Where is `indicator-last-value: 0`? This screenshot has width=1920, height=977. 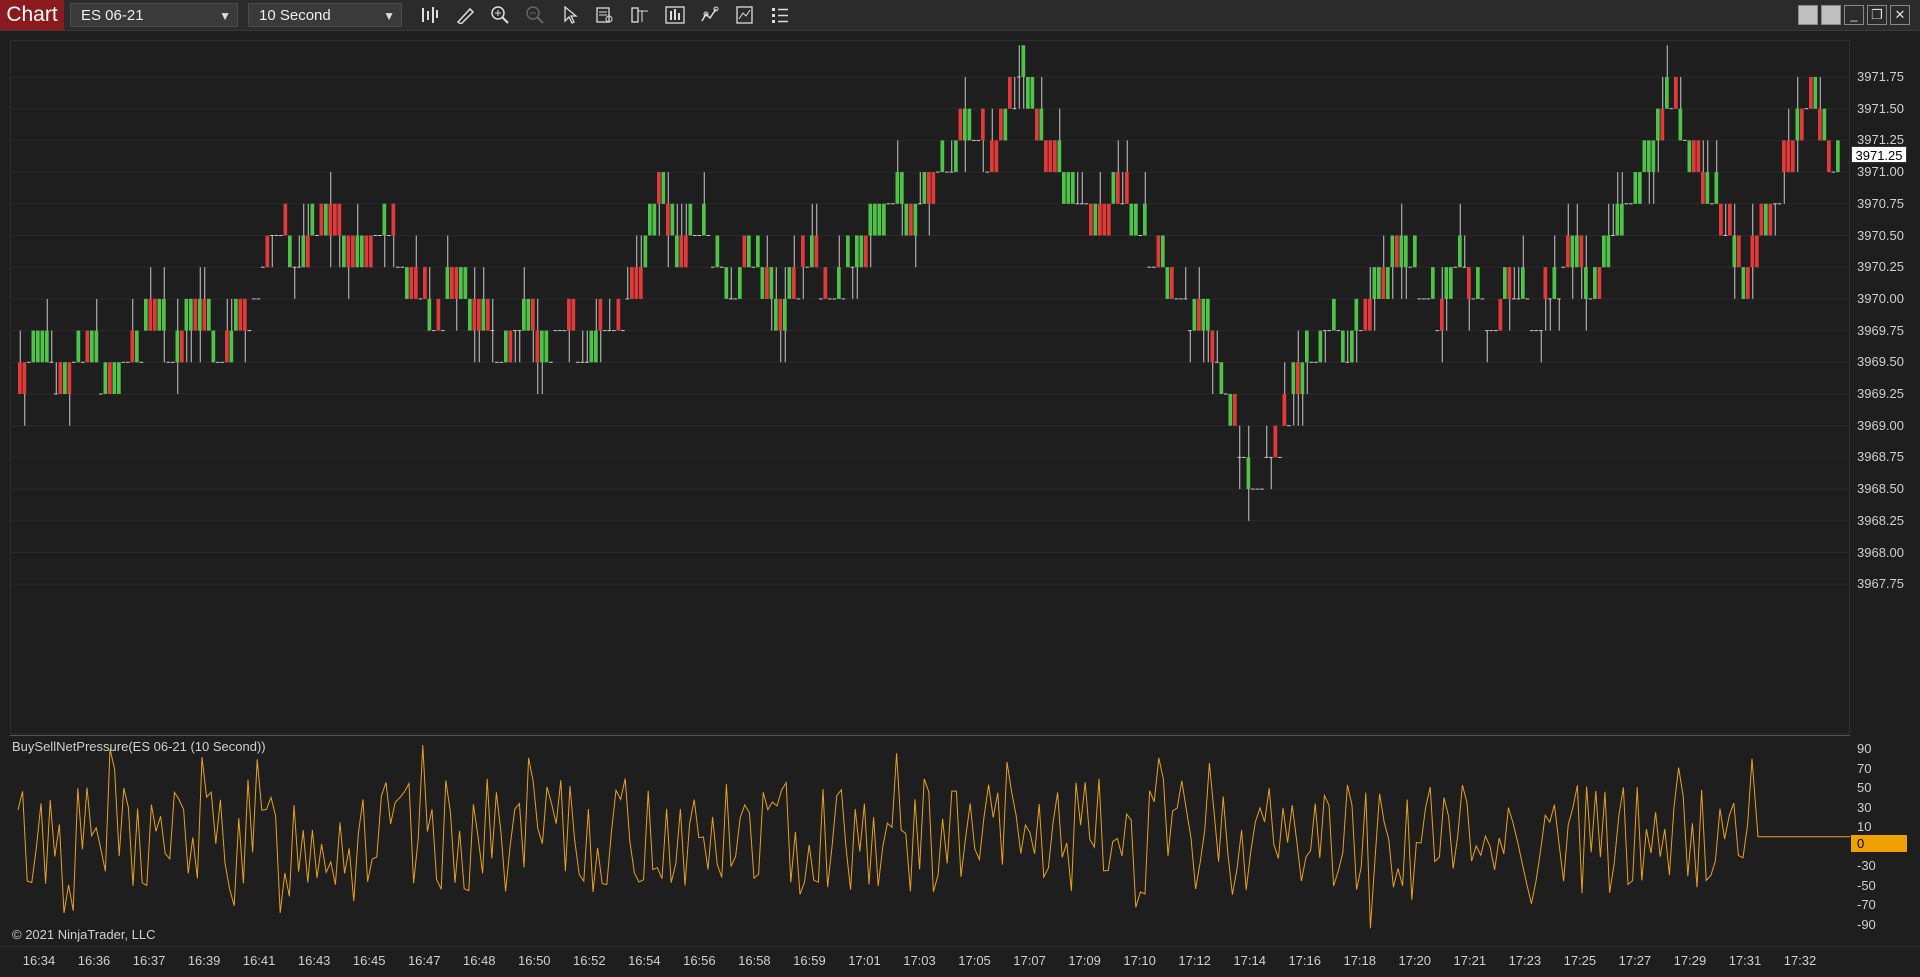 indicator-last-value: 0 is located at coordinates (1879, 843).